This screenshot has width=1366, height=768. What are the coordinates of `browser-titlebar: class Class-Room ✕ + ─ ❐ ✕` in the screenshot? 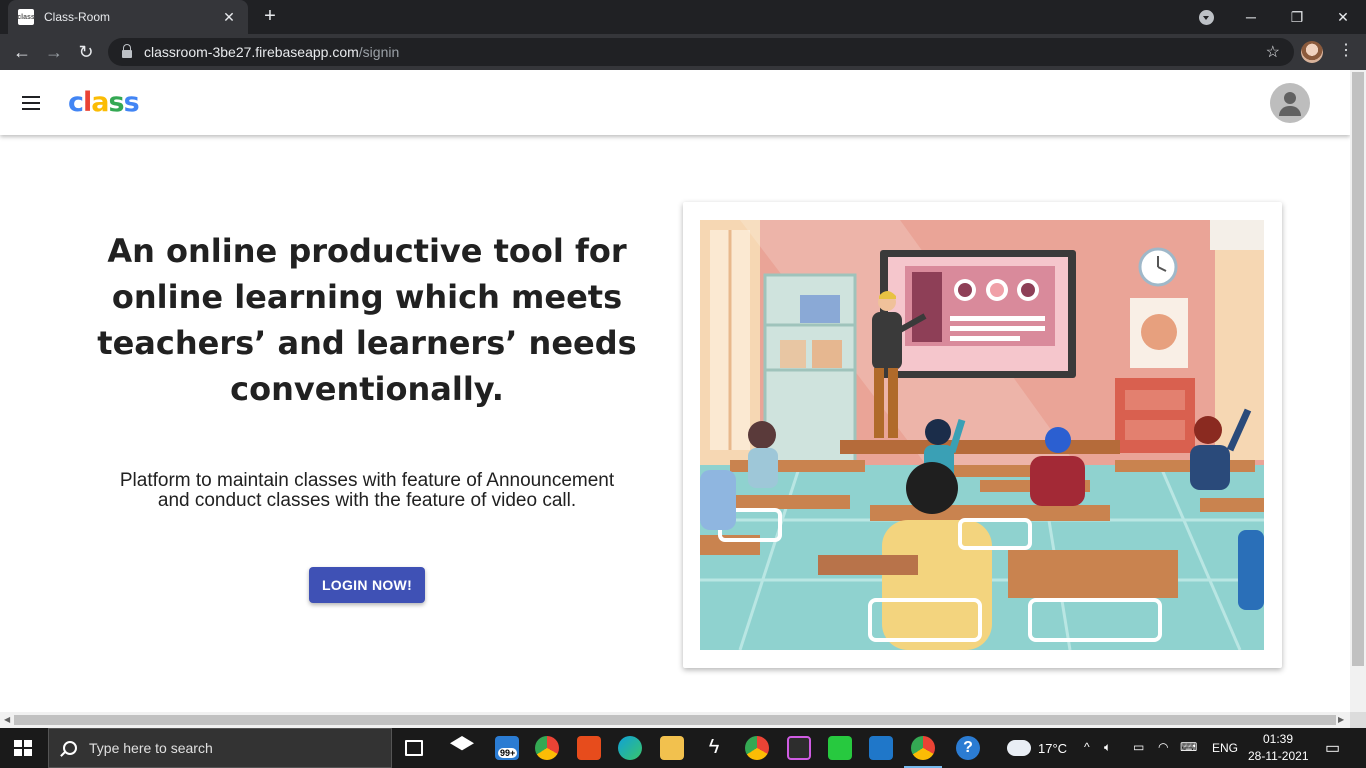 It's located at (683, 17).